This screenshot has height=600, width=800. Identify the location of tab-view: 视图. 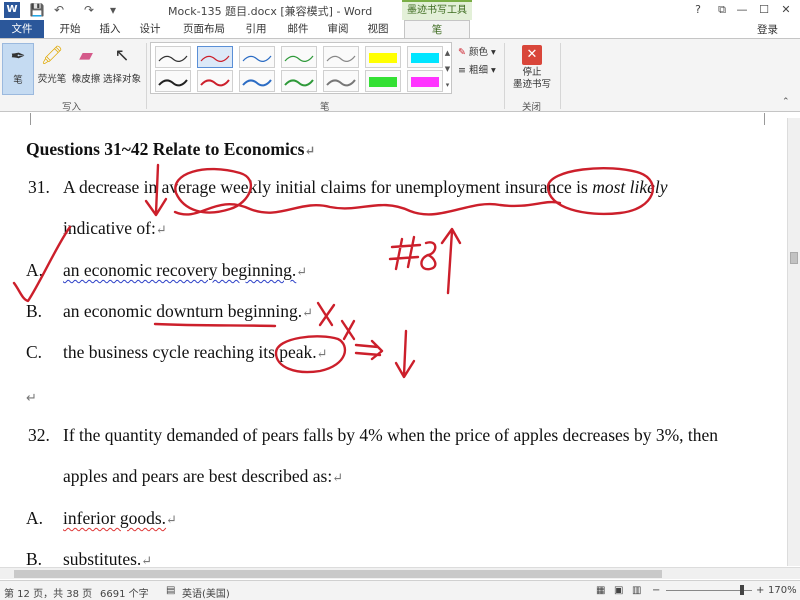
(378, 29).